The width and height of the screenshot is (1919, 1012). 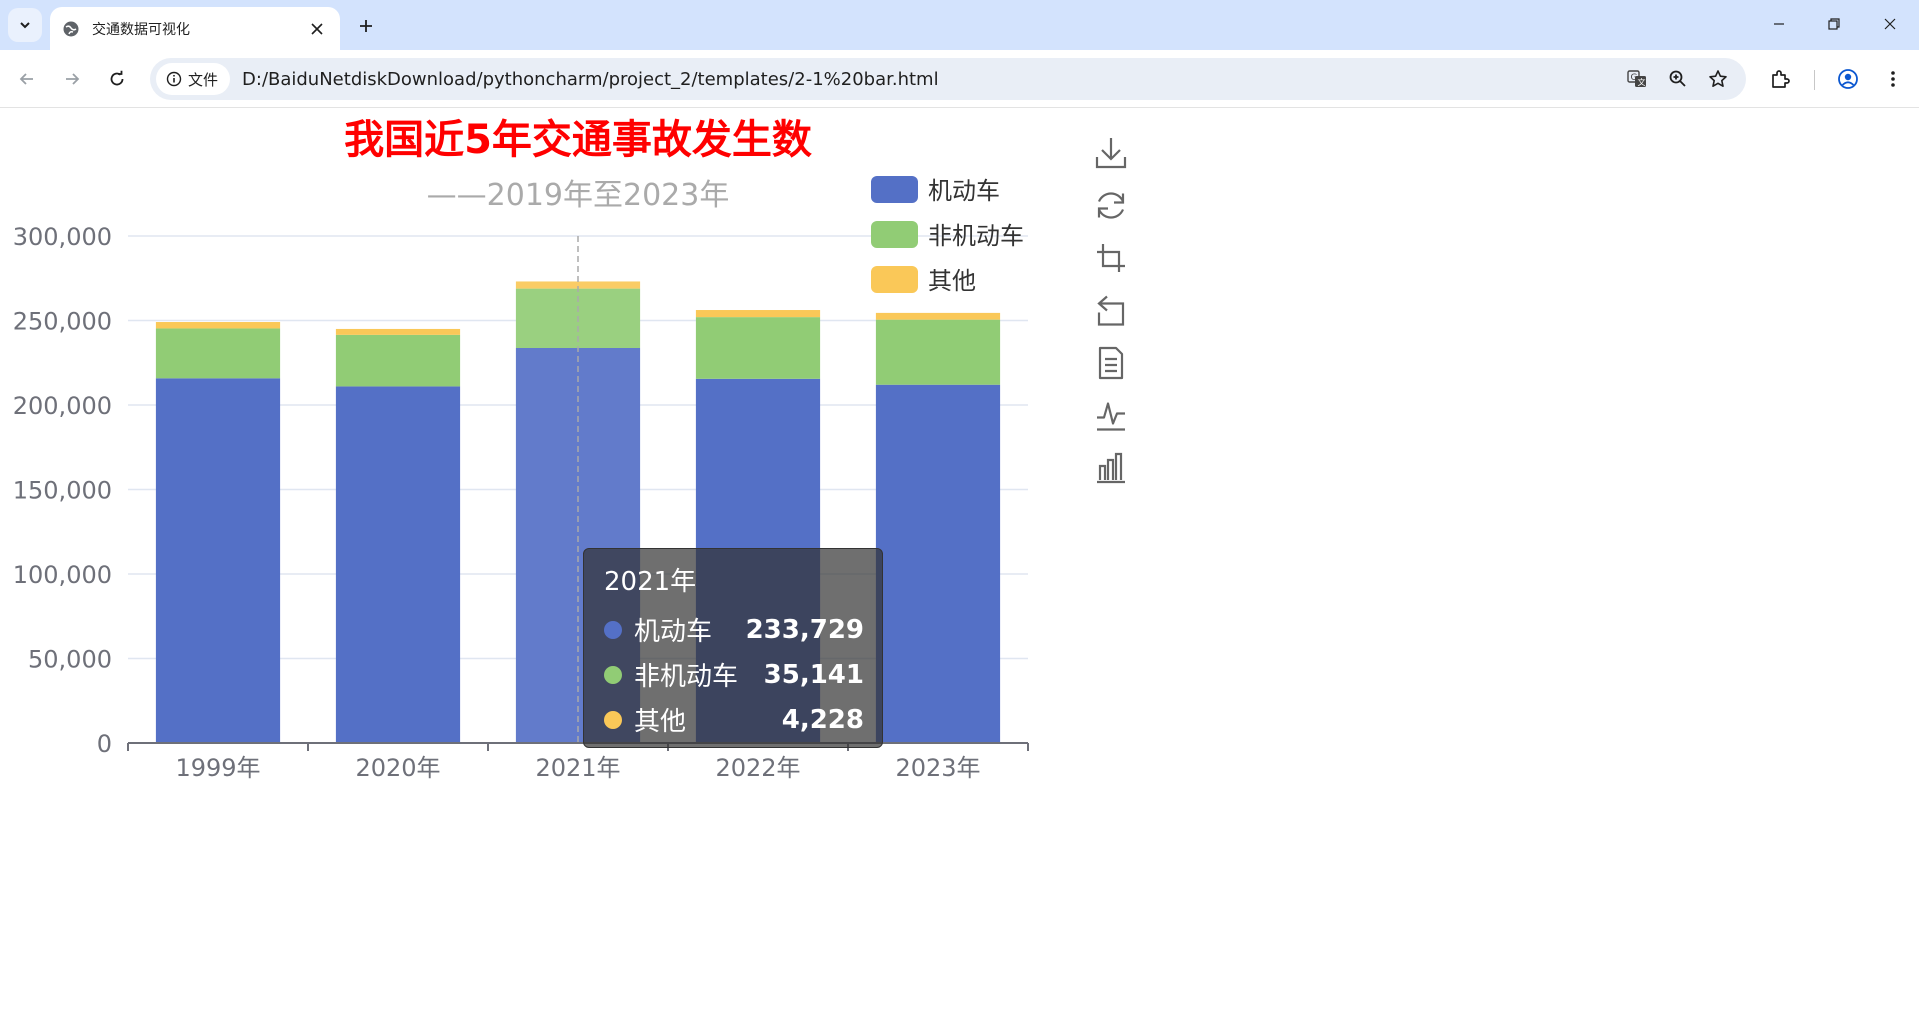 I want to click on site-chip-label: 文件, so click(x=203, y=79).